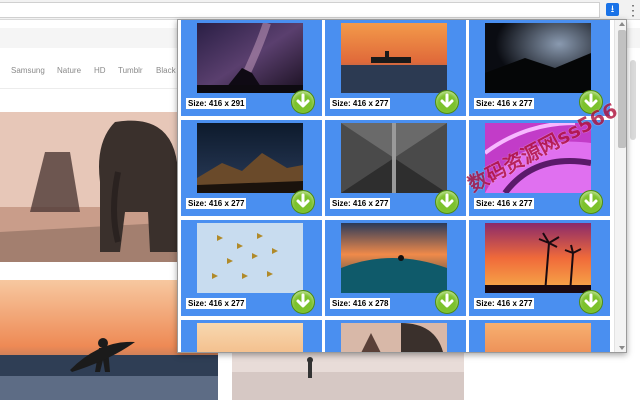 The height and width of the screenshot is (400, 640). What do you see at coordinates (69, 70) in the screenshot?
I see `tag-link: Nature` at bounding box center [69, 70].